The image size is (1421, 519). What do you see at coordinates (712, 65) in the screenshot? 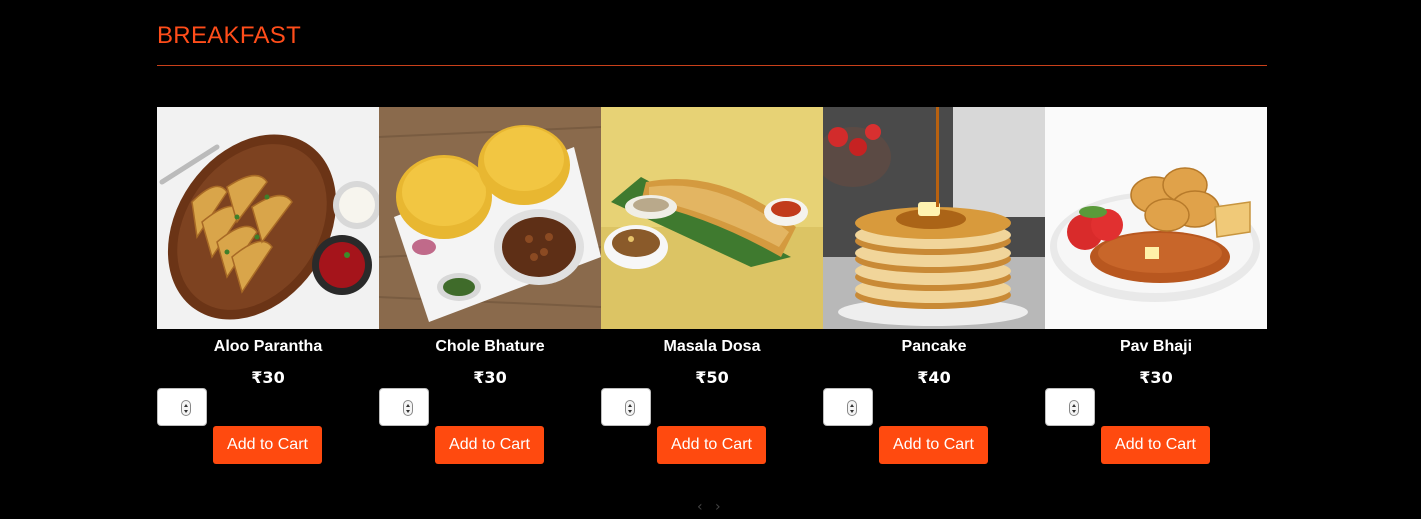
I see `section-divider` at bounding box center [712, 65].